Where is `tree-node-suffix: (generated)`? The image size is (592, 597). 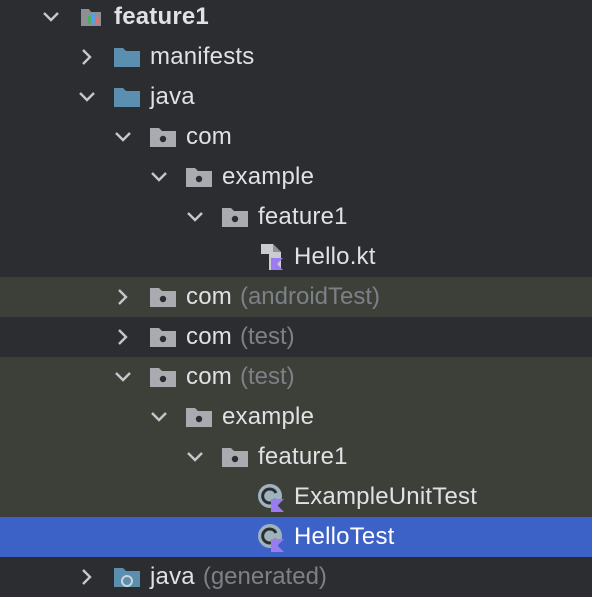 tree-node-suffix: (generated) is located at coordinates (264, 576).